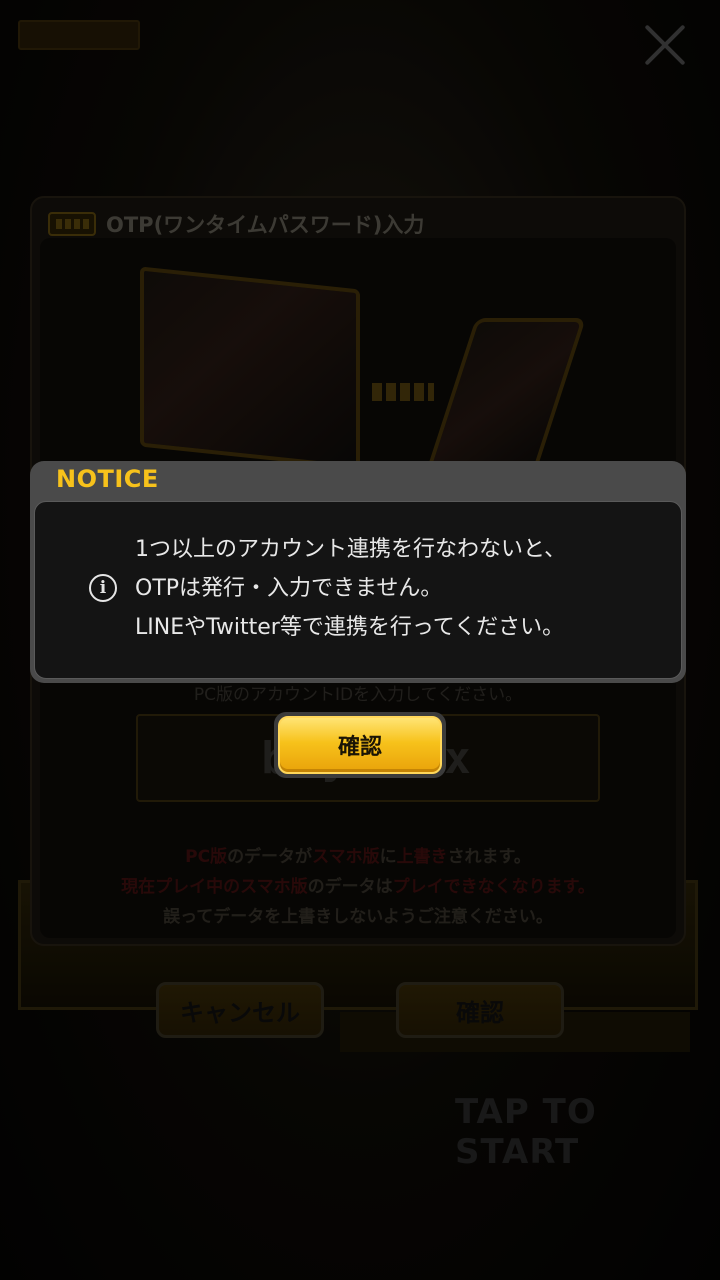 The height and width of the screenshot is (1280, 720). I want to click on notice-confirm-button: 確認, so click(360, 745).